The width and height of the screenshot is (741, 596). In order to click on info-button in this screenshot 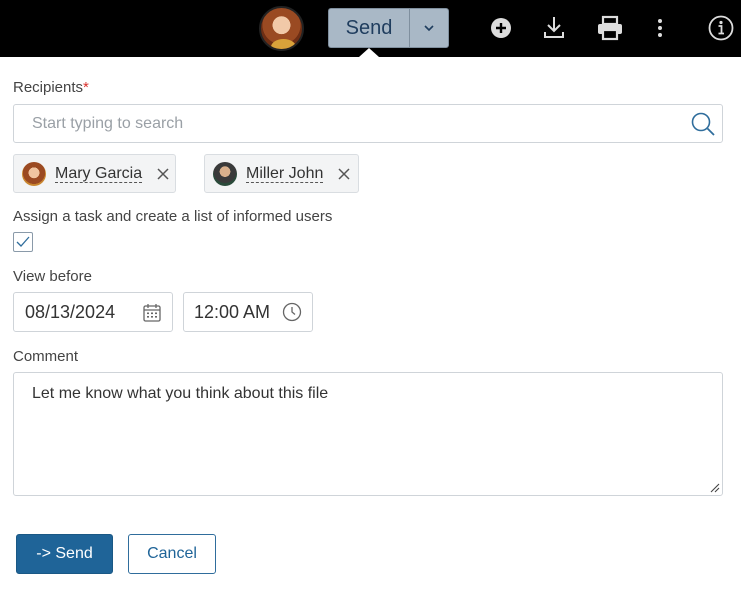, I will do `click(721, 28)`.